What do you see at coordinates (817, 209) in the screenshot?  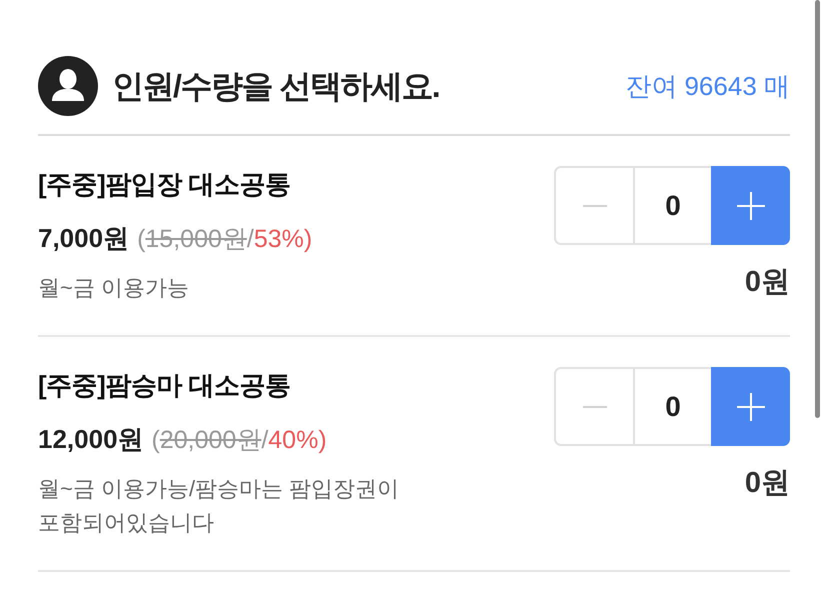 I see `scrollbar-thumb` at bounding box center [817, 209].